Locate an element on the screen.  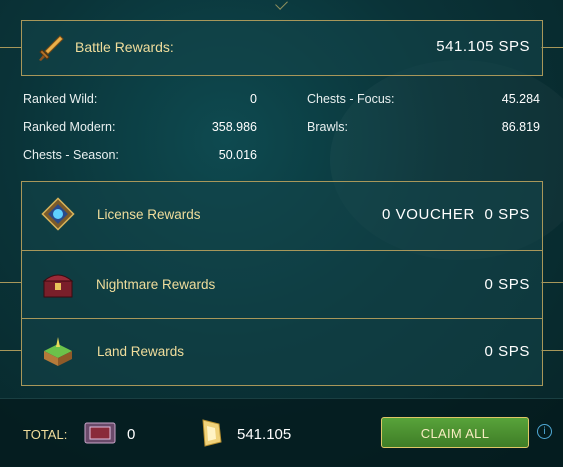
top-chevron-icon is located at coordinates (281, 5).